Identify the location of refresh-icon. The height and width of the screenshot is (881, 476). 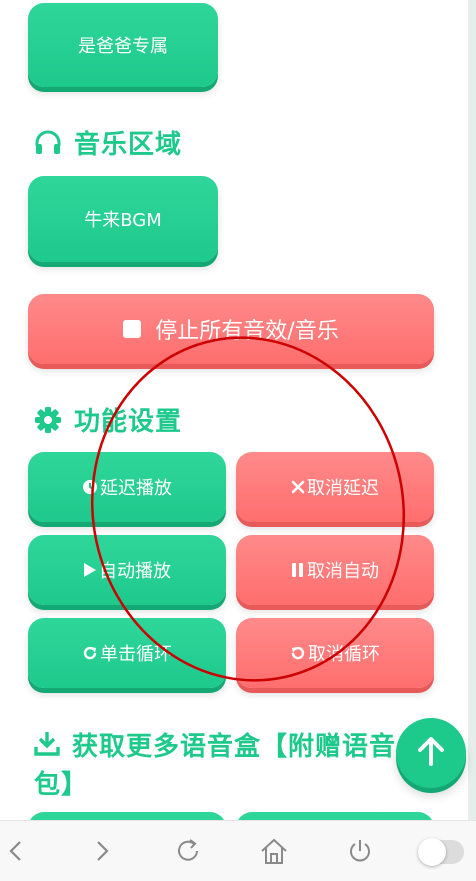
(188, 850).